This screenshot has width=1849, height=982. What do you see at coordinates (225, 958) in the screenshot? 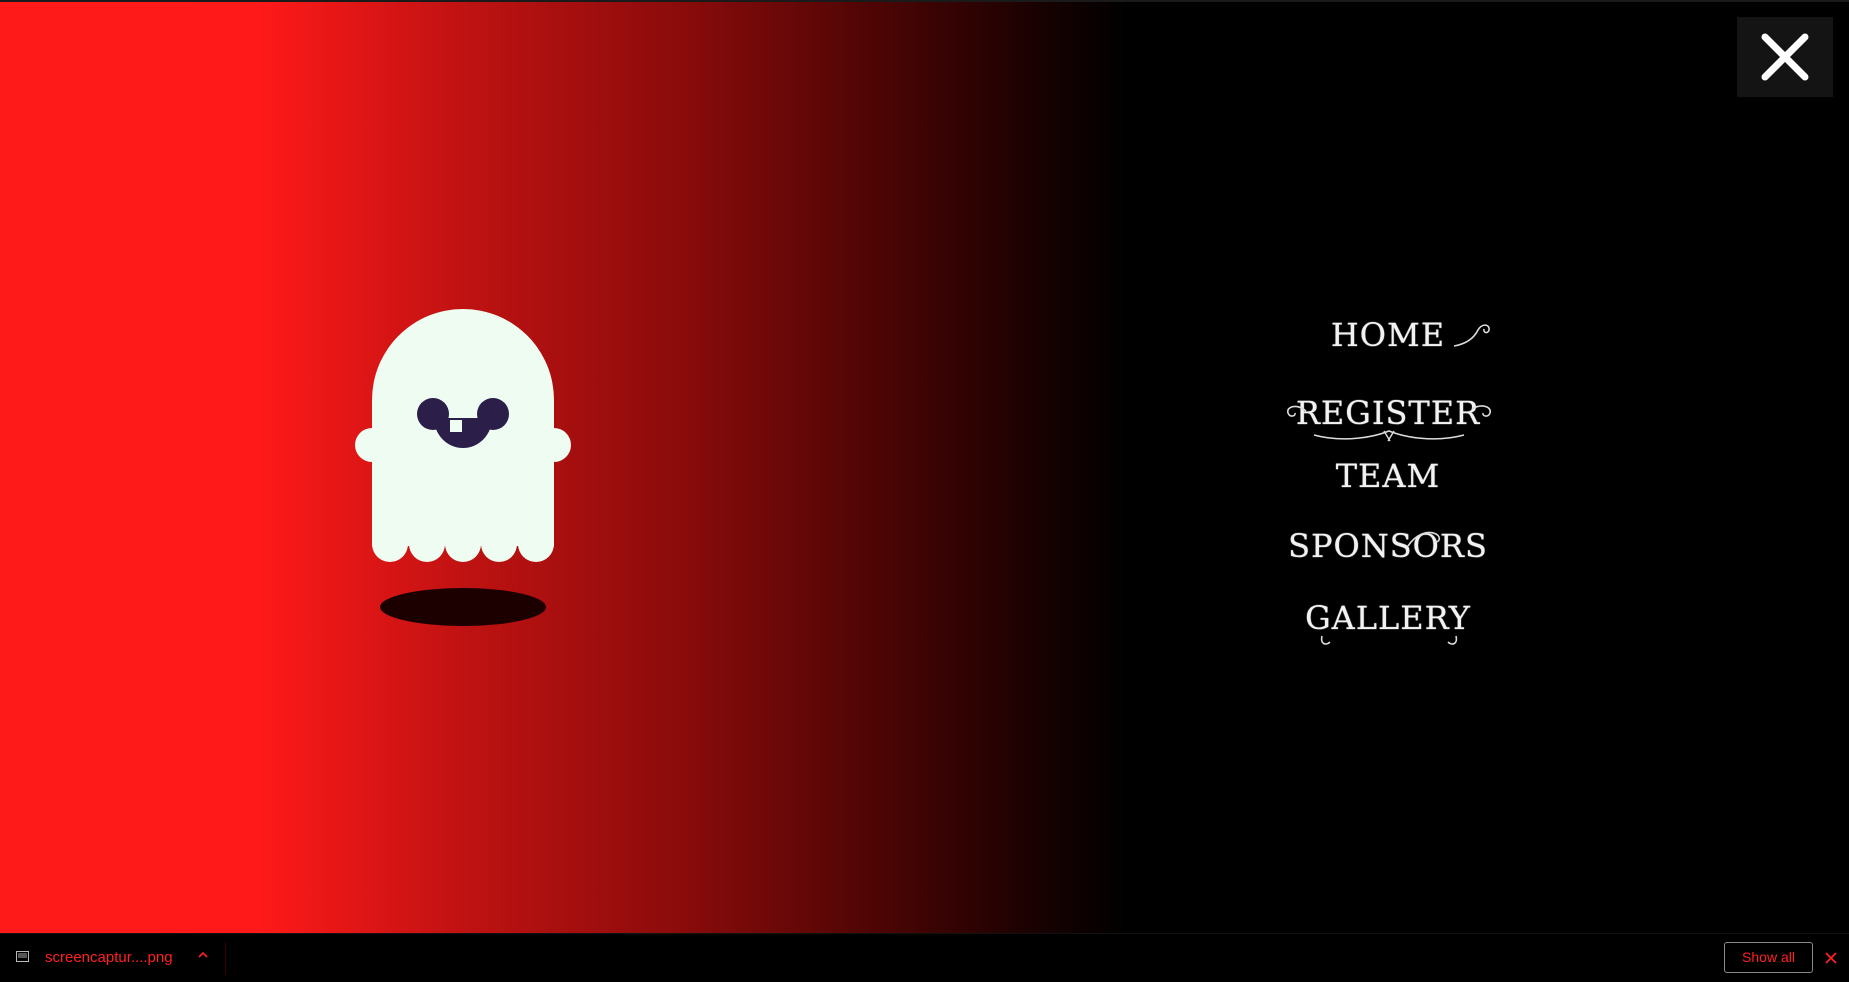
I see `divider` at bounding box center [225, 958].